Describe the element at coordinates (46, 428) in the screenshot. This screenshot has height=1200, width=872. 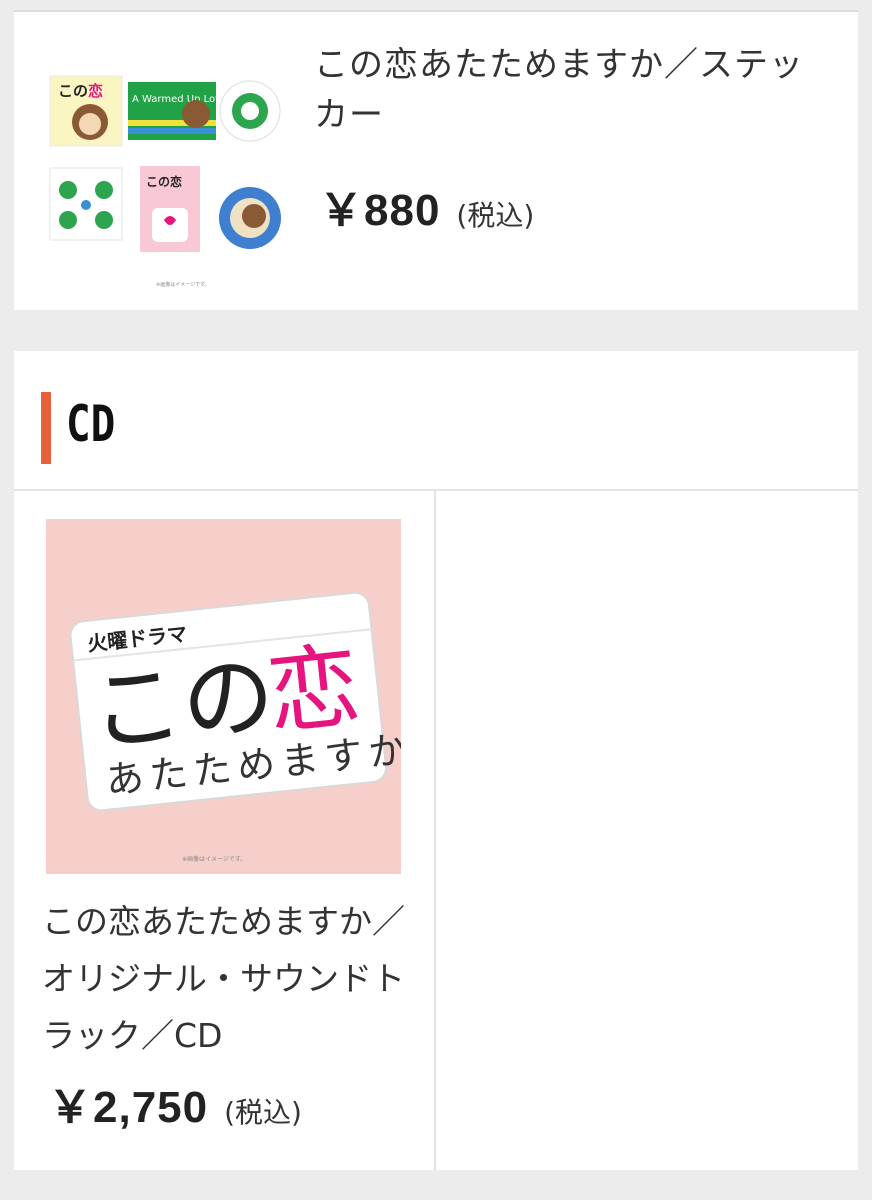
I see `section-accent-bar` at that location.